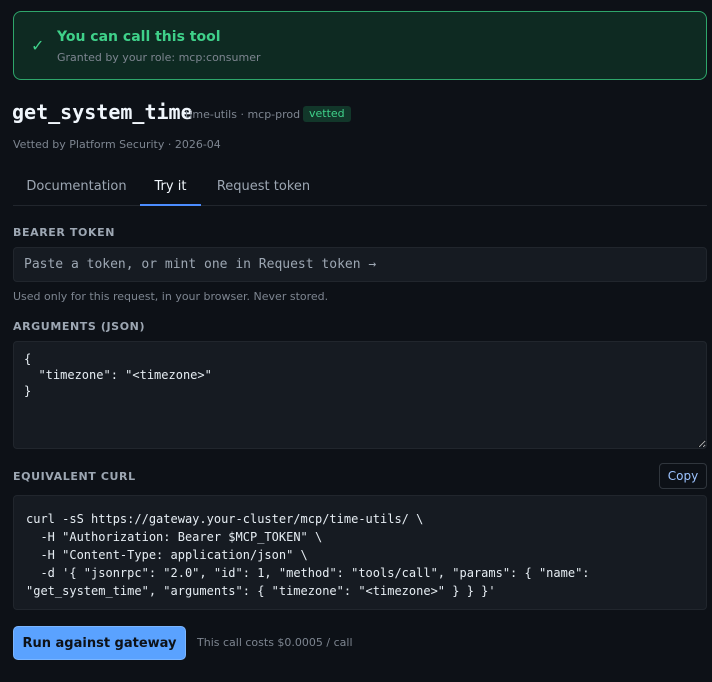 Image resolution: width=712 pixels, height=682 pixels. What do you see at coordinates (76, 188) in the screenshot?
I see `tab-documentation: Documentation` at bounding box center [76, 188].